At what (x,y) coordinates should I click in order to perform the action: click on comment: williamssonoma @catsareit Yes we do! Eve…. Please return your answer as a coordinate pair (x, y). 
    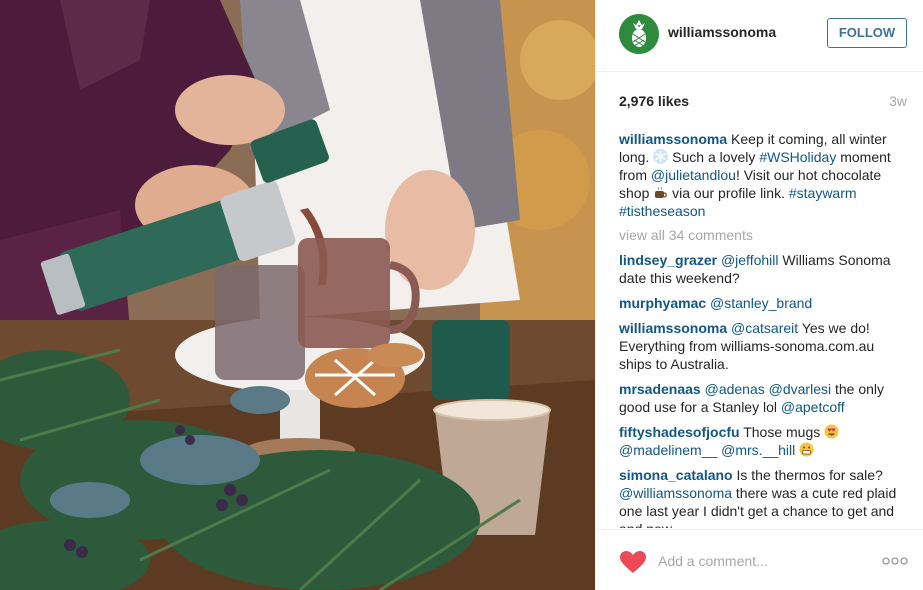
    Looking at the image, I should click on (764, 346).